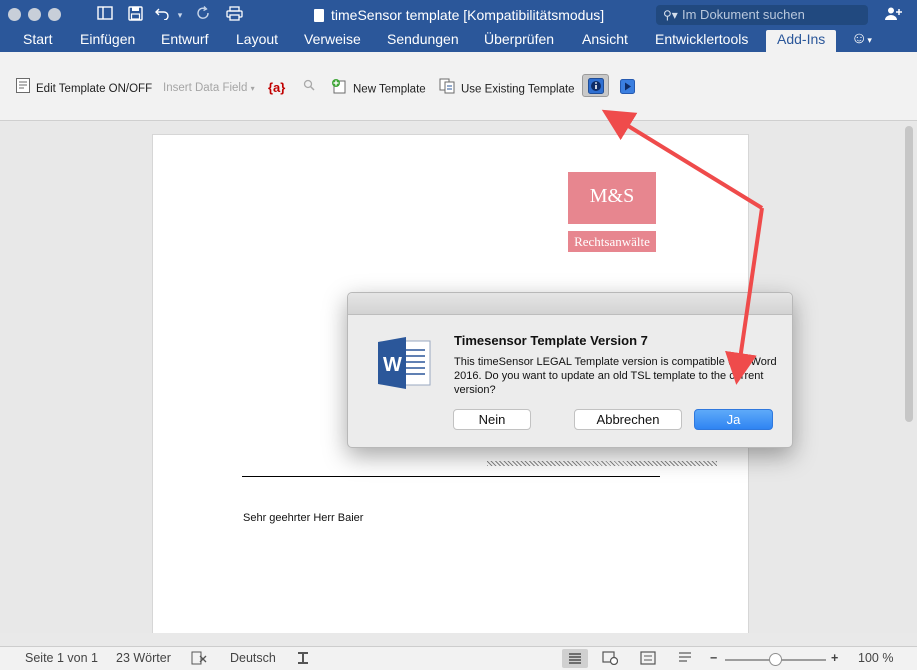 The height and width of the screenshot is (670, 917). Describe the element at coordinates (309, 88) in the screenshot. I see `magnifier-icon` at that location.